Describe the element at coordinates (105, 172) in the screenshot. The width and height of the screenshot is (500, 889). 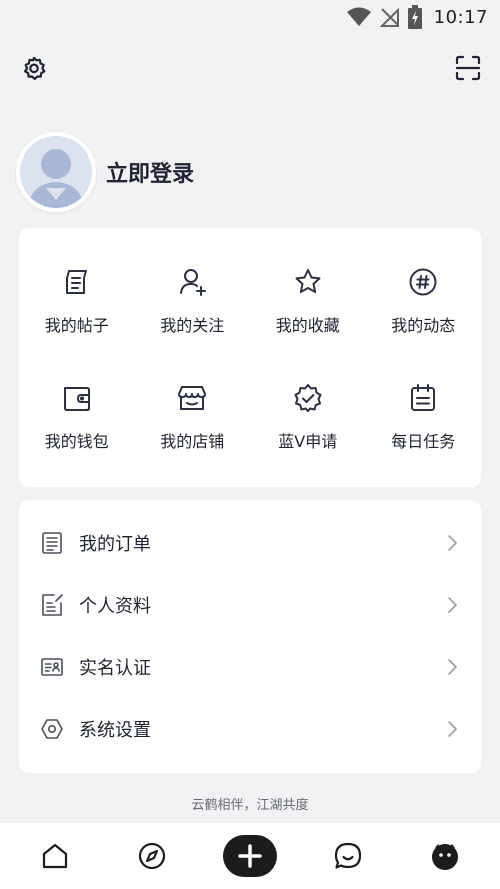
I see `profile-header: 立即登录` at that location.